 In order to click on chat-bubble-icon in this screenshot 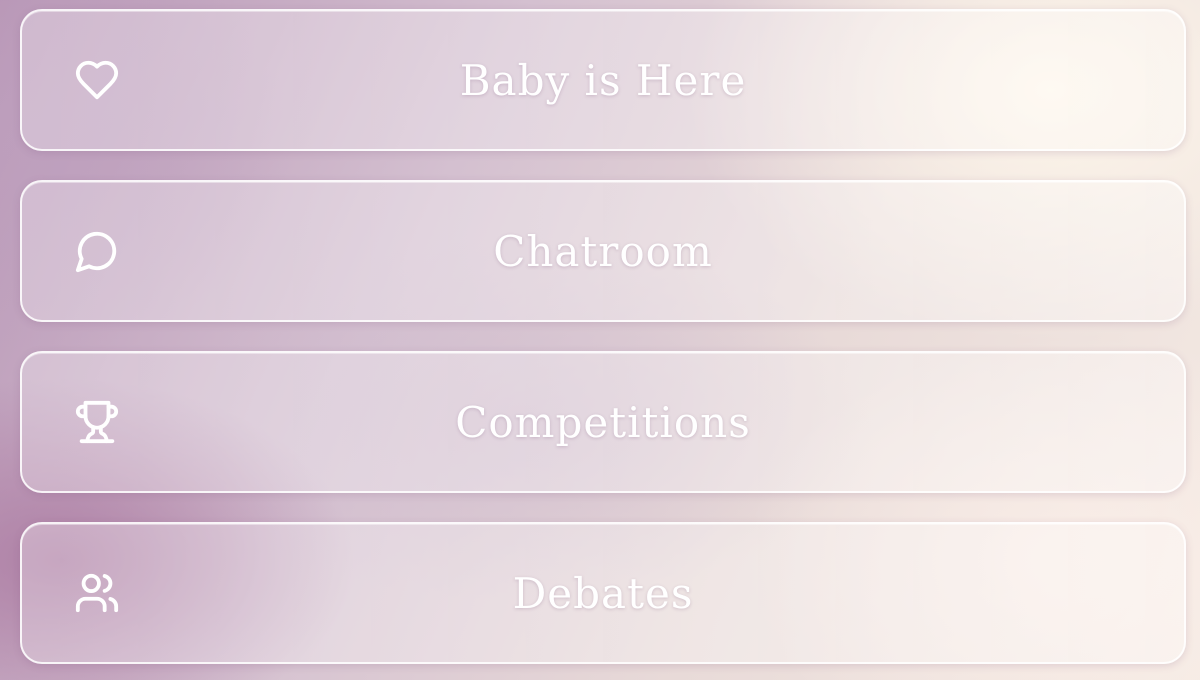, I will do `click(97, 251)`.